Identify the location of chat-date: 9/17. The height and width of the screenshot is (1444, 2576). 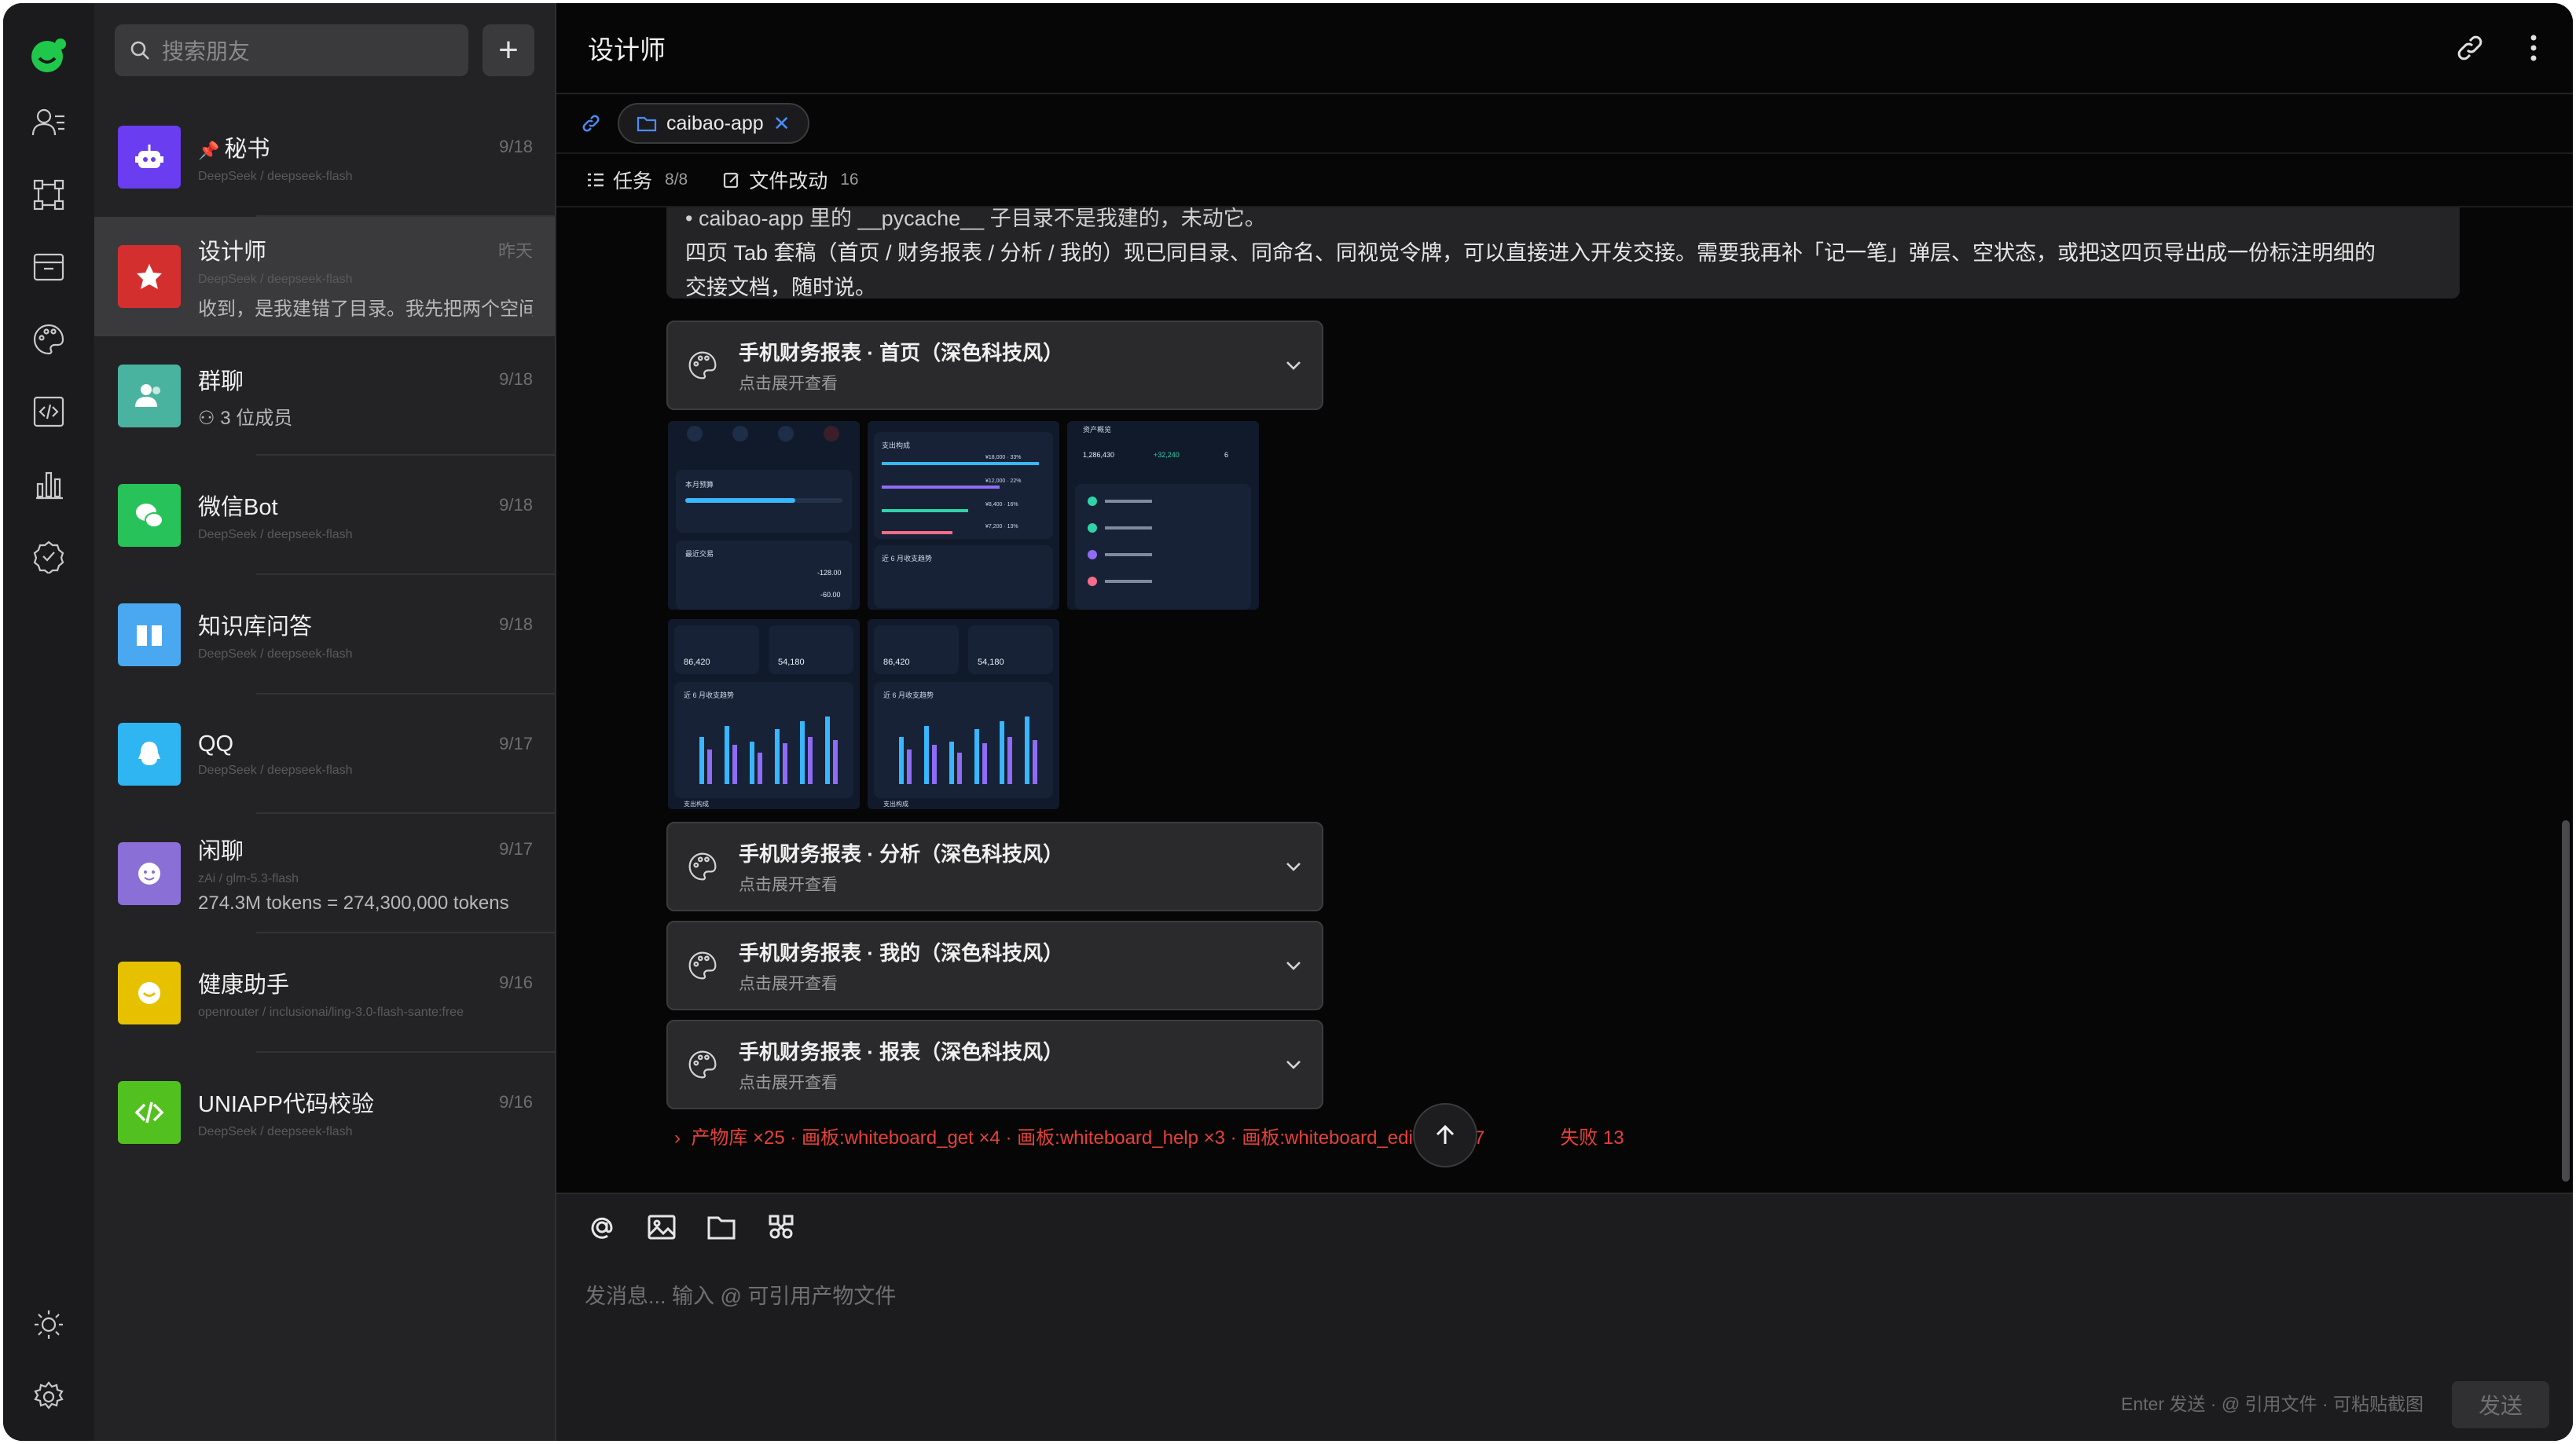
(516, 849).